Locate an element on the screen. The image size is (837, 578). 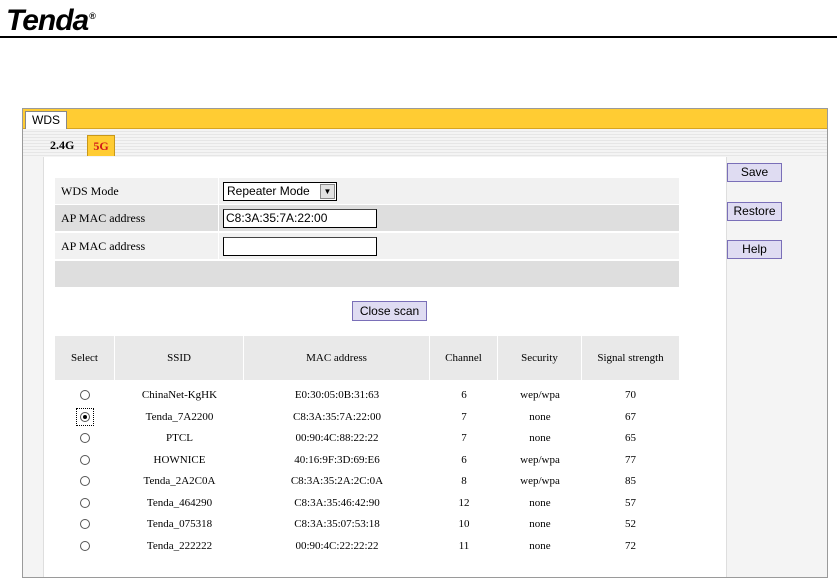
save-button: Save is located at coordinates (754, 172).